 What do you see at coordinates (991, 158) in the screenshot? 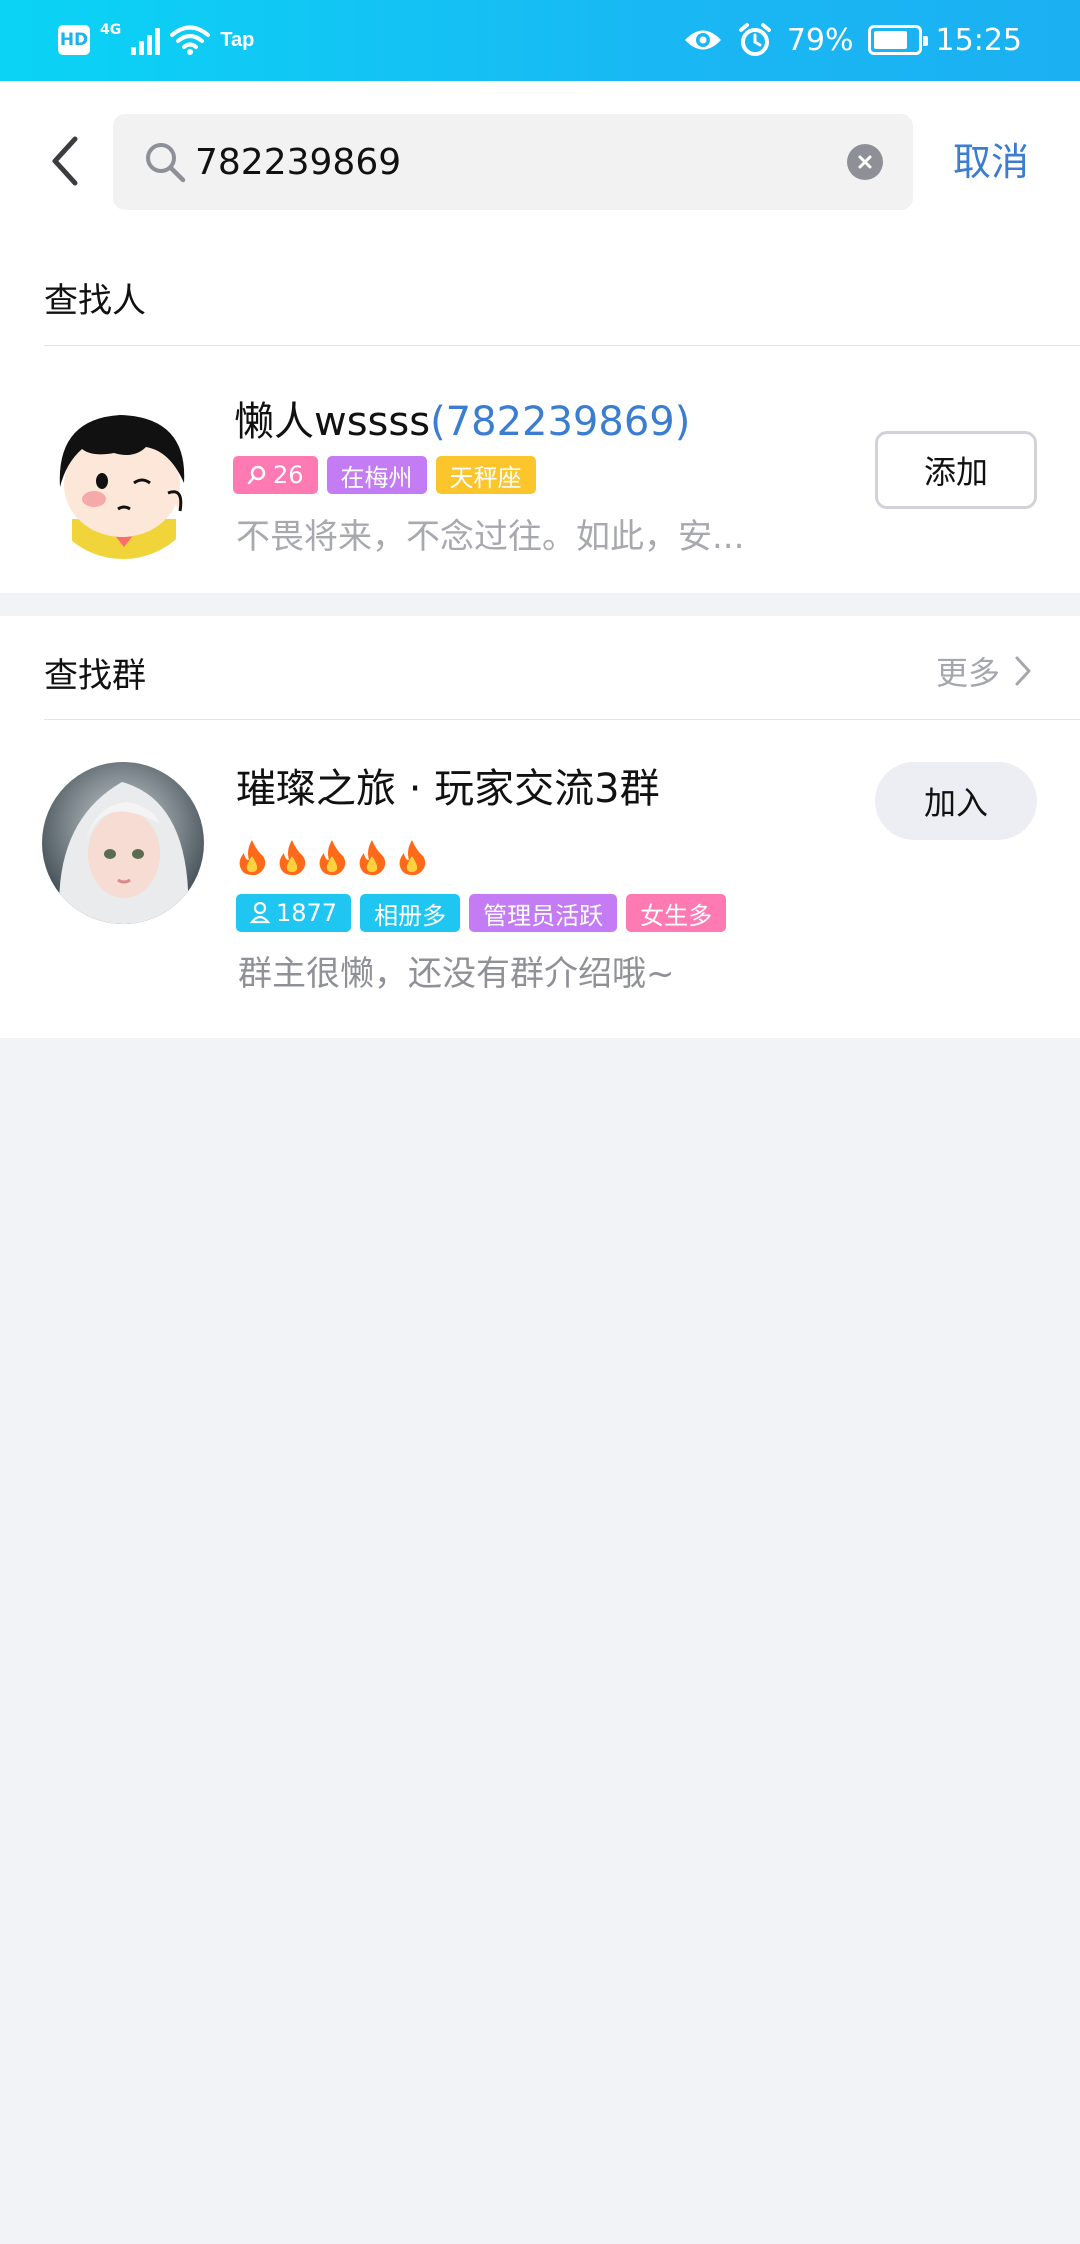
I see `cancel-button: 取消` at bounding box center [991, 158].